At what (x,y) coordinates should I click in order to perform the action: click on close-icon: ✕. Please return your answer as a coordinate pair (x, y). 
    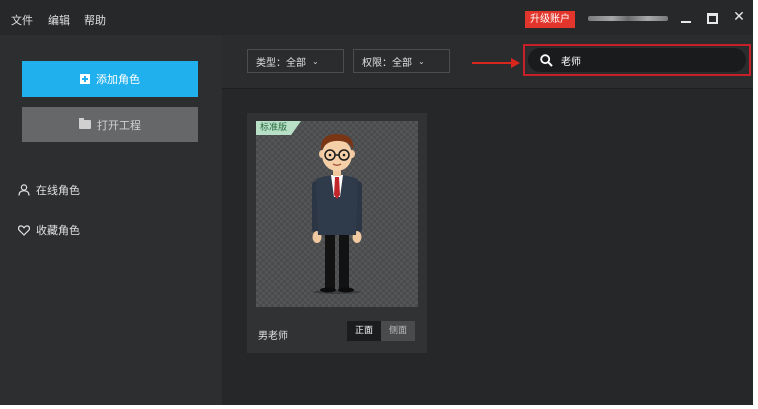
    Looking at the image, I should click on (739, 17).